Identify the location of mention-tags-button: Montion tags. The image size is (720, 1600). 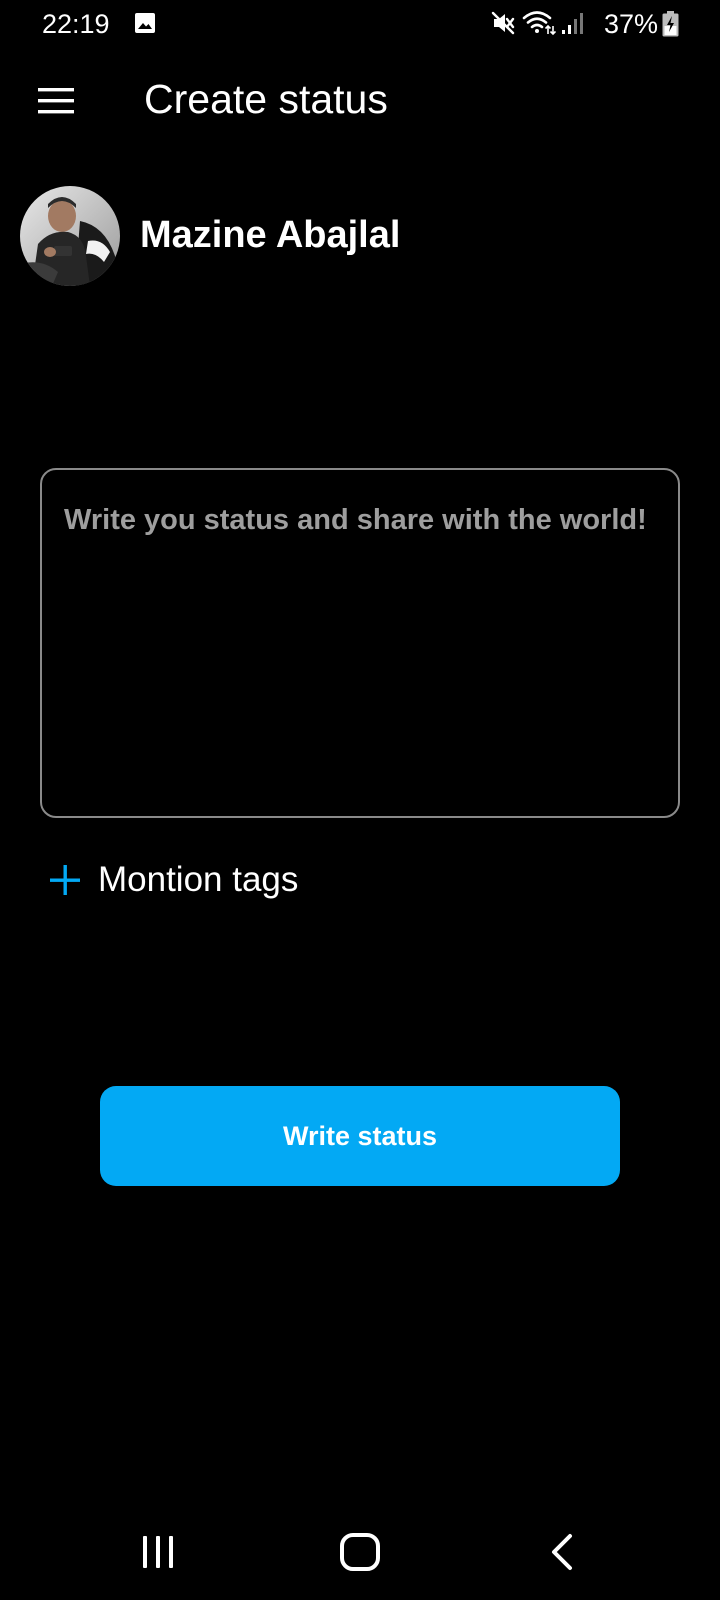
(173, 880).